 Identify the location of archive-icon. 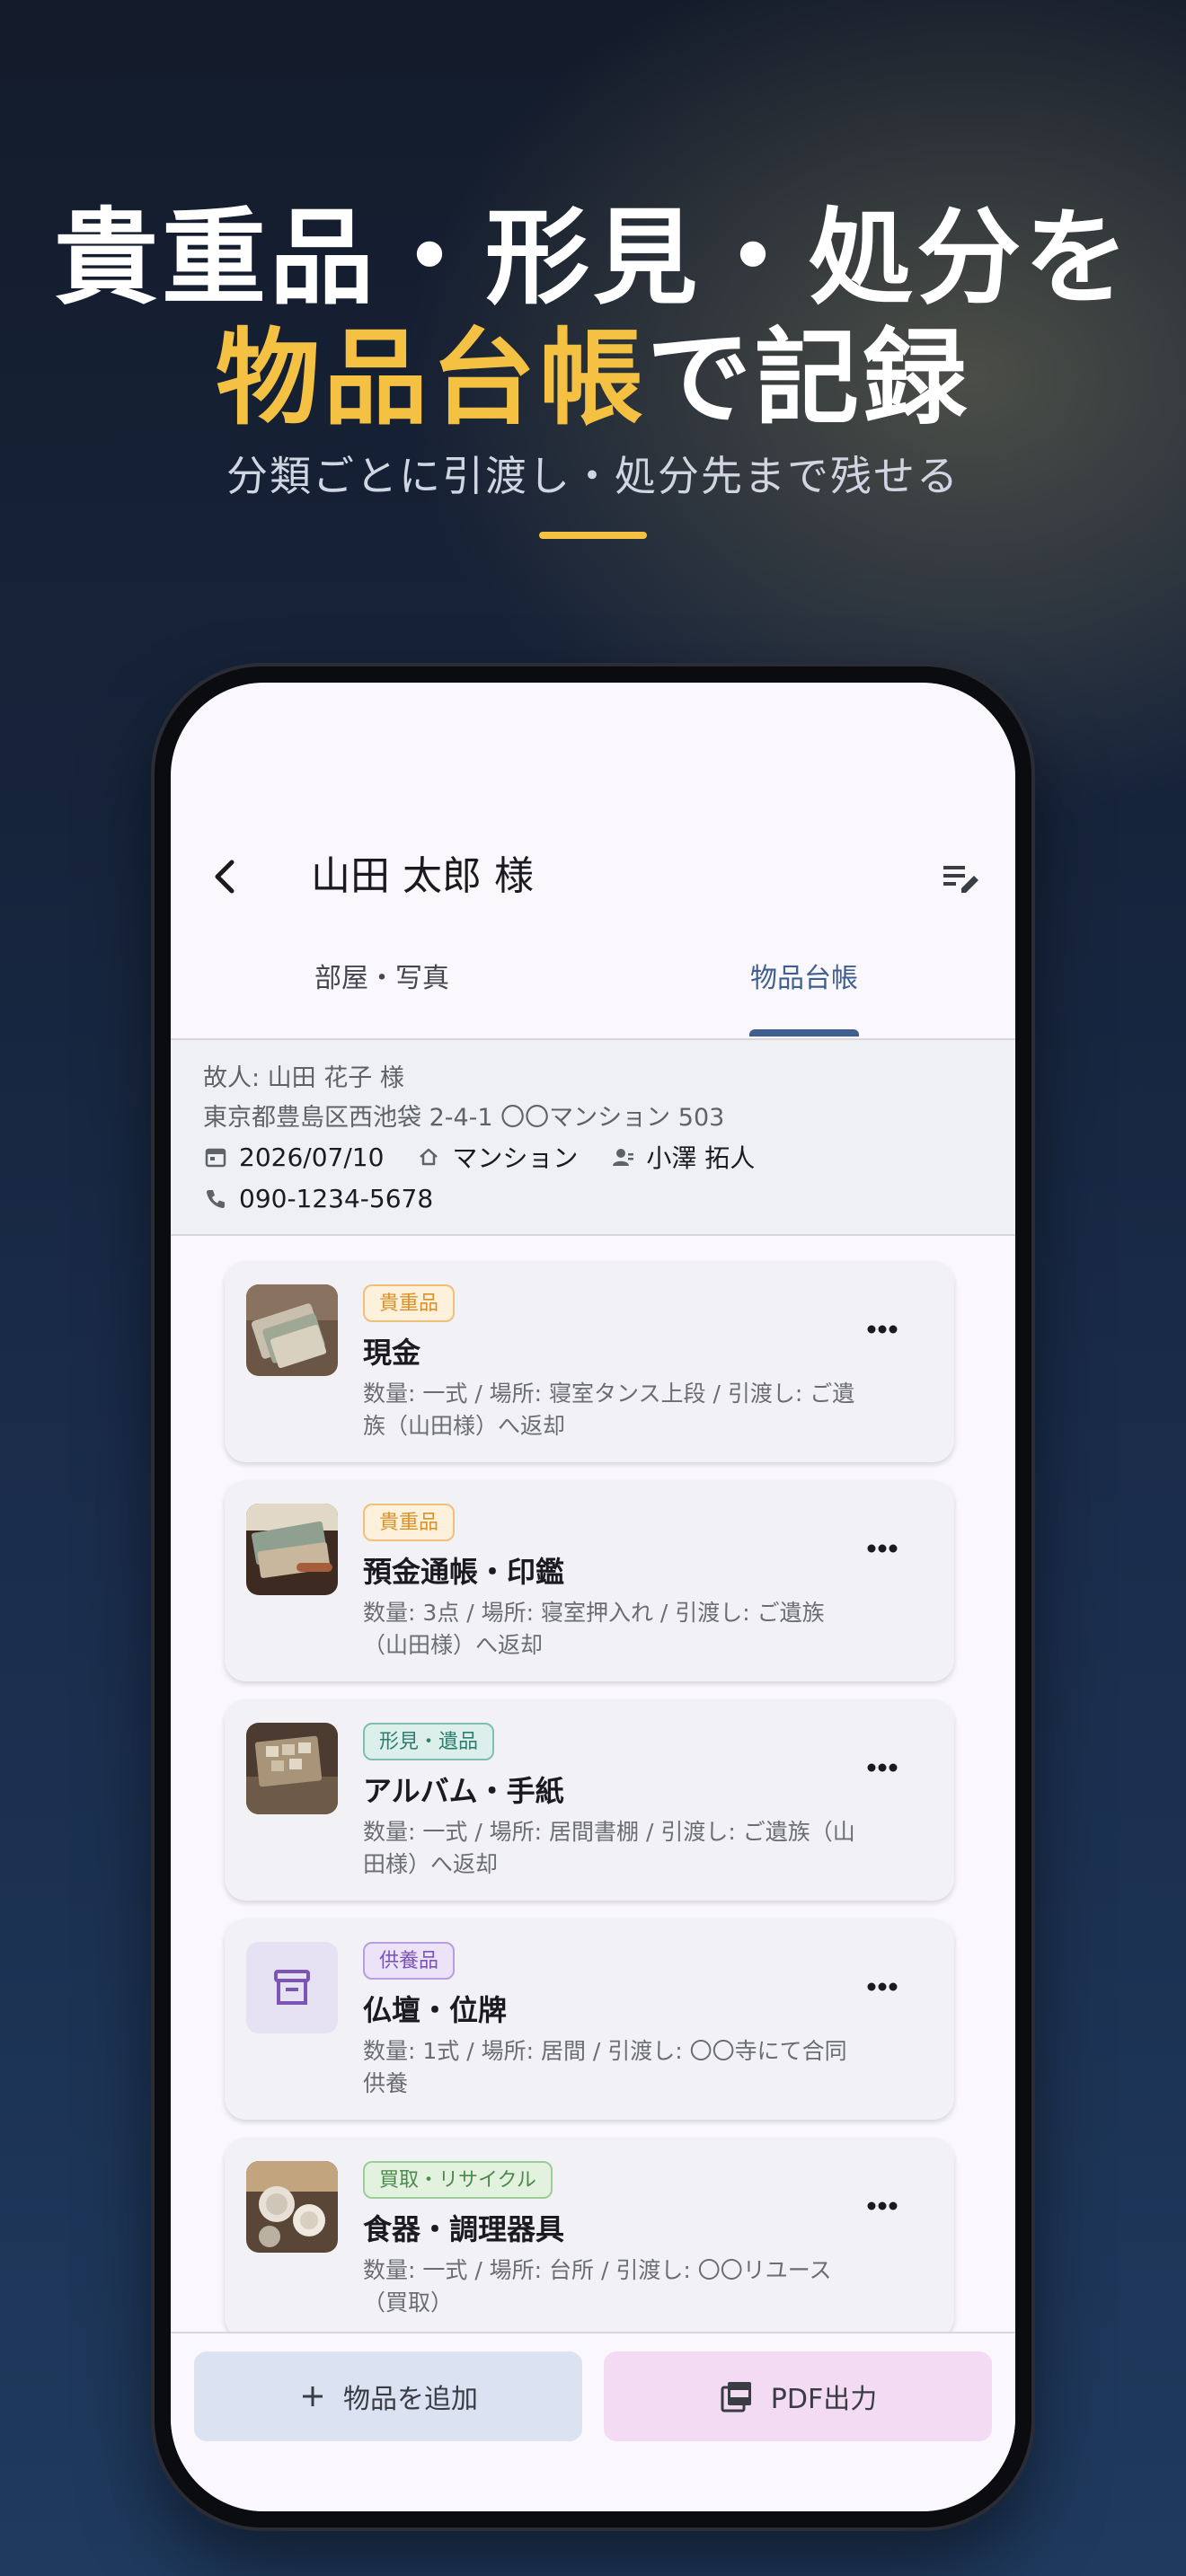
(292, 1987).